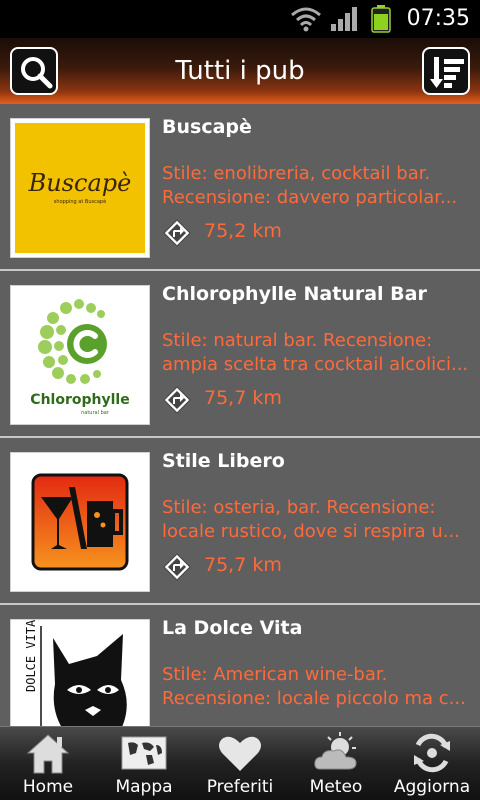 This screenshot has width=480, height=800. What do you see at coordinates (80, 355) in the screenshot?
I see `pub-logo: Chlorophylle natural bar` at bounding box center [80, 355].